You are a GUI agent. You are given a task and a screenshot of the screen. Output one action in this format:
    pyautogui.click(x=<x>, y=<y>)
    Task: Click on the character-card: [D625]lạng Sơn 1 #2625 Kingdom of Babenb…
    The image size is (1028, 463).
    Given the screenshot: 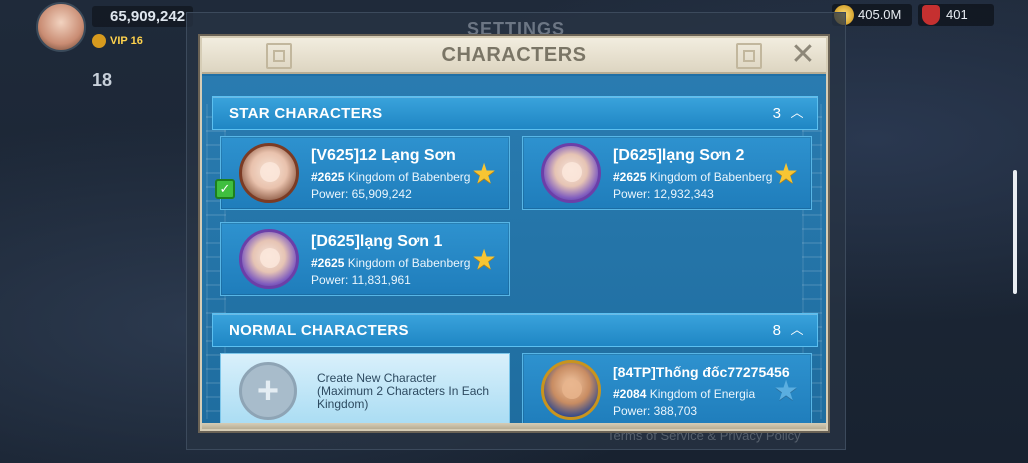 What is the action you would take?
    pyautogui.click(x=365, y=259)
    